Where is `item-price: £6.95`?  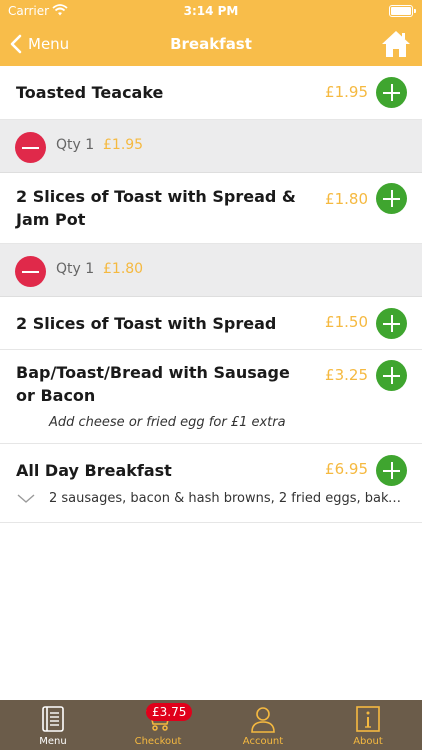 item-price: £6.95 is located at coordinates (346, 469).